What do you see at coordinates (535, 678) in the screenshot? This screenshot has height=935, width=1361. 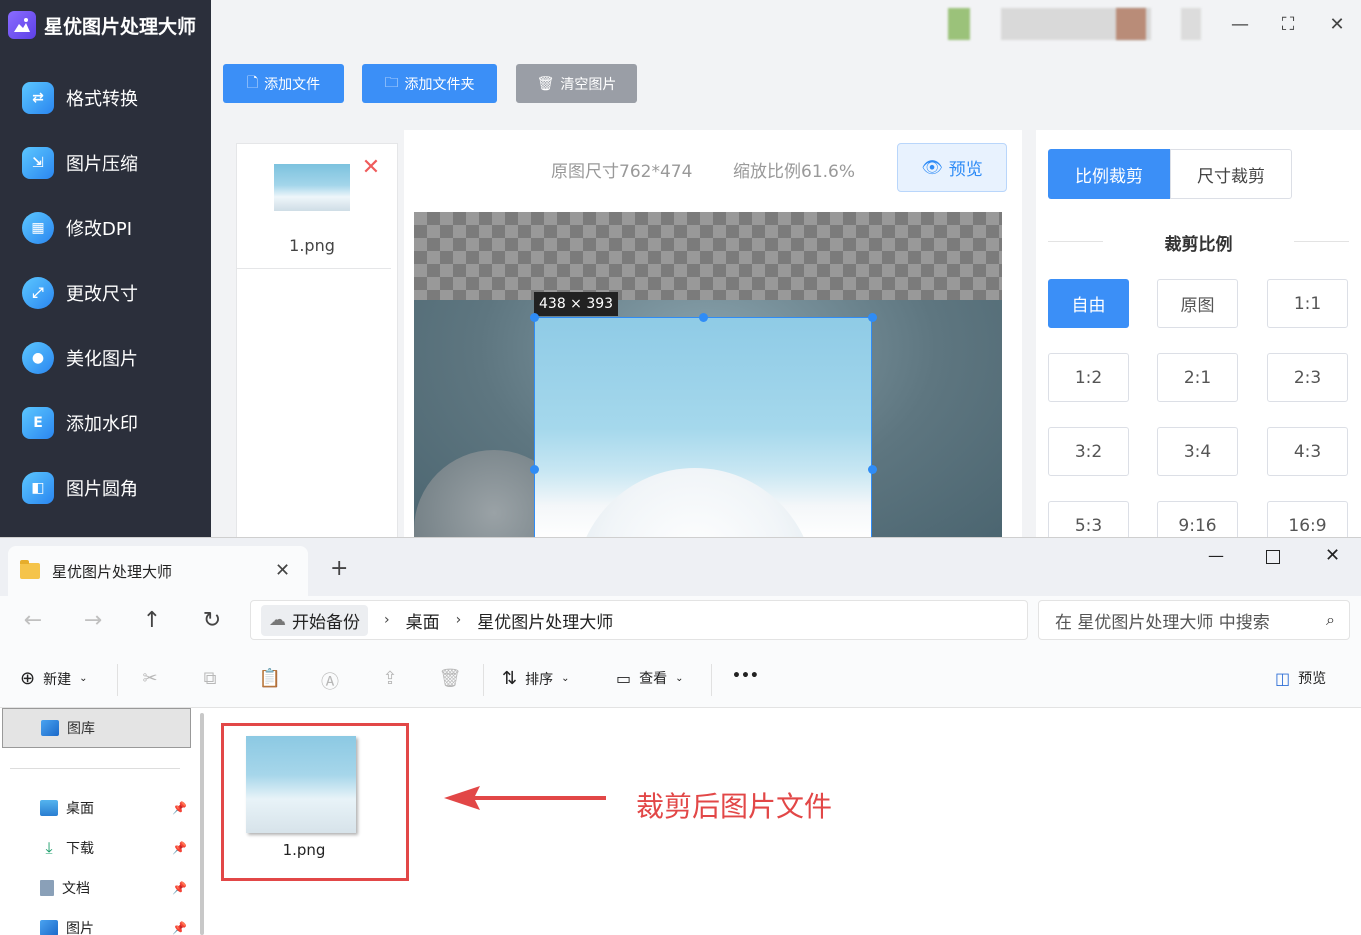 I see `sort-button: ⇅ 排序 ⌄` at bounding box center [535, 678].